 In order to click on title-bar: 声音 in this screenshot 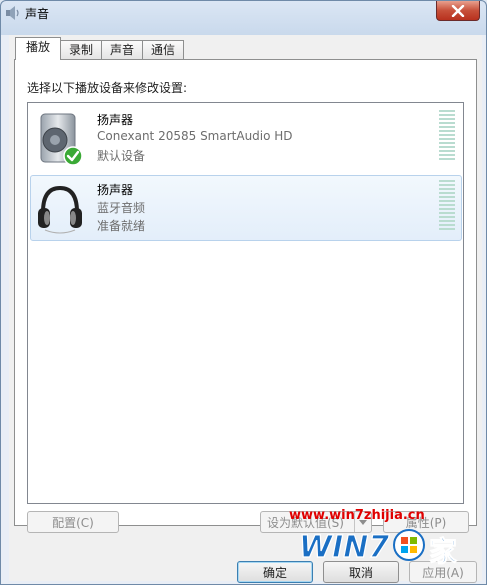, I will do `click(243, 13)`.